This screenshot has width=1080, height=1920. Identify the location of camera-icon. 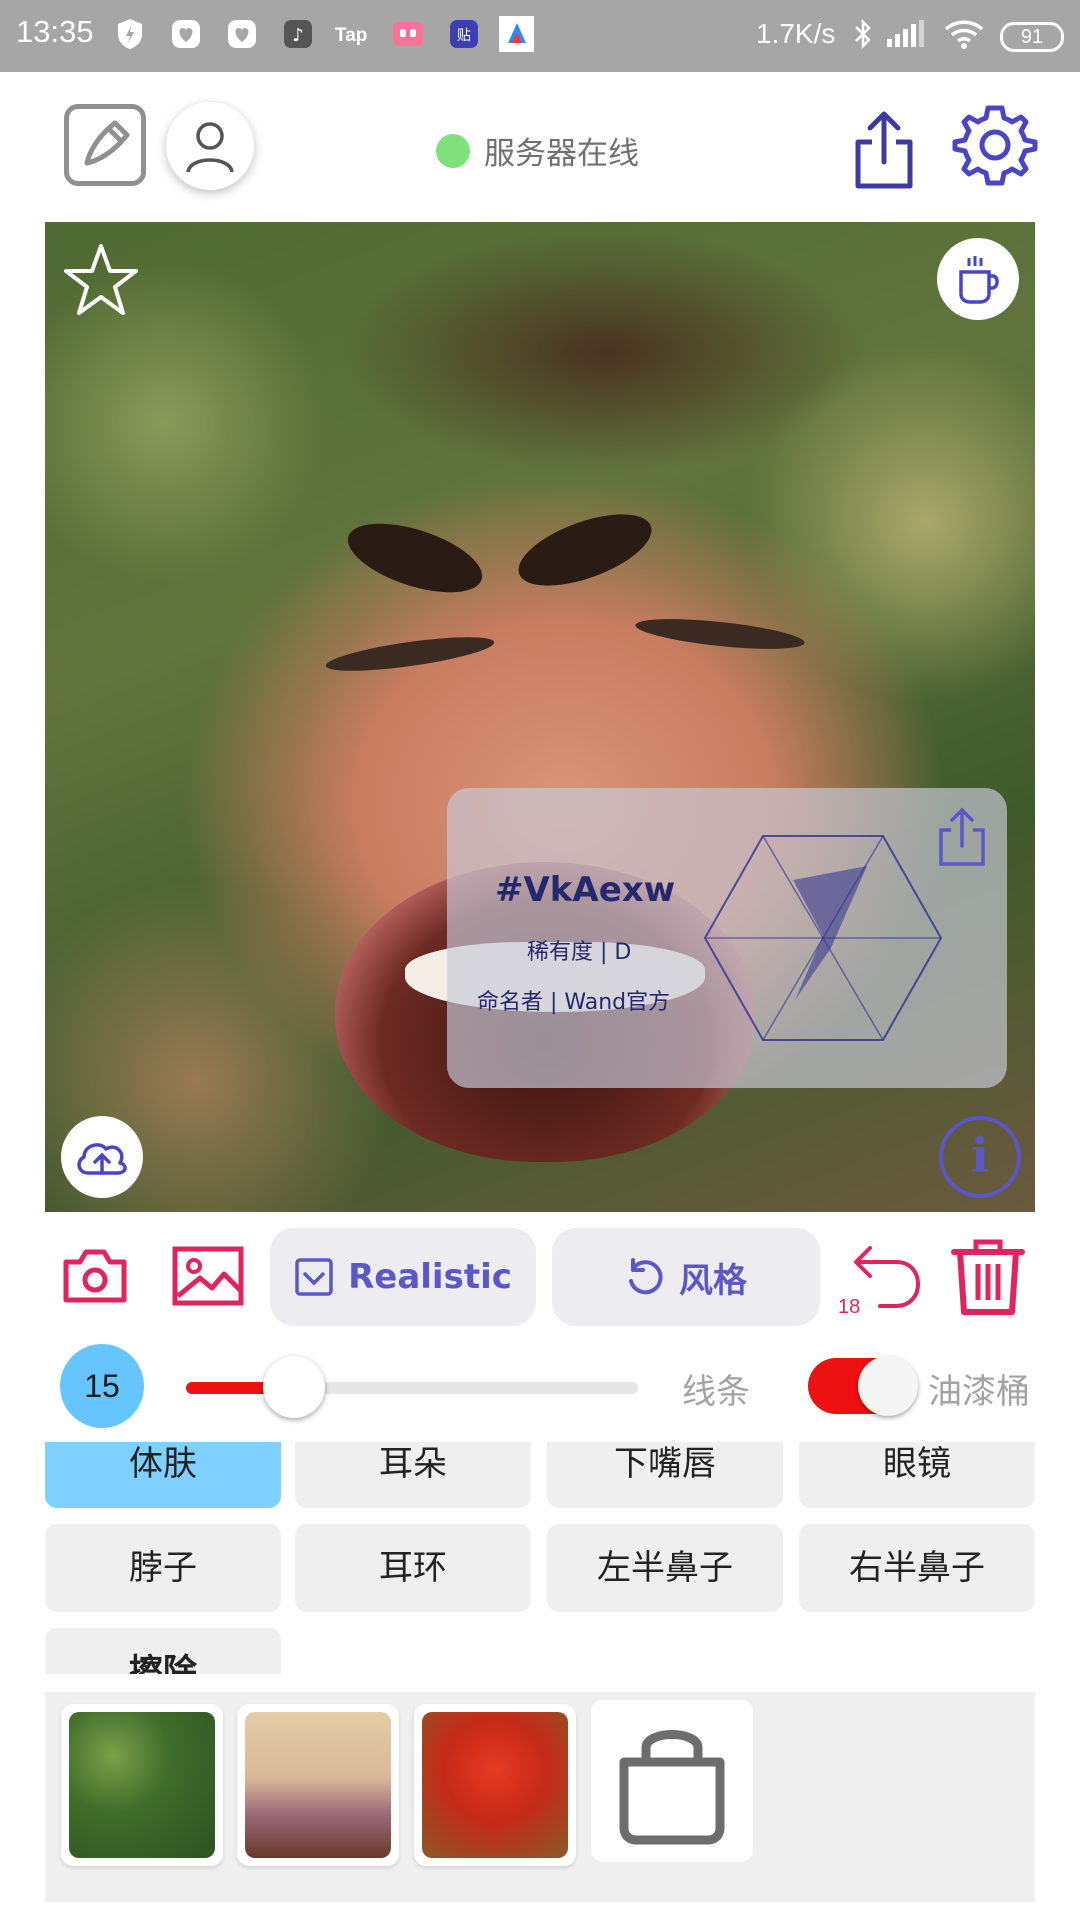
(95, 1276).